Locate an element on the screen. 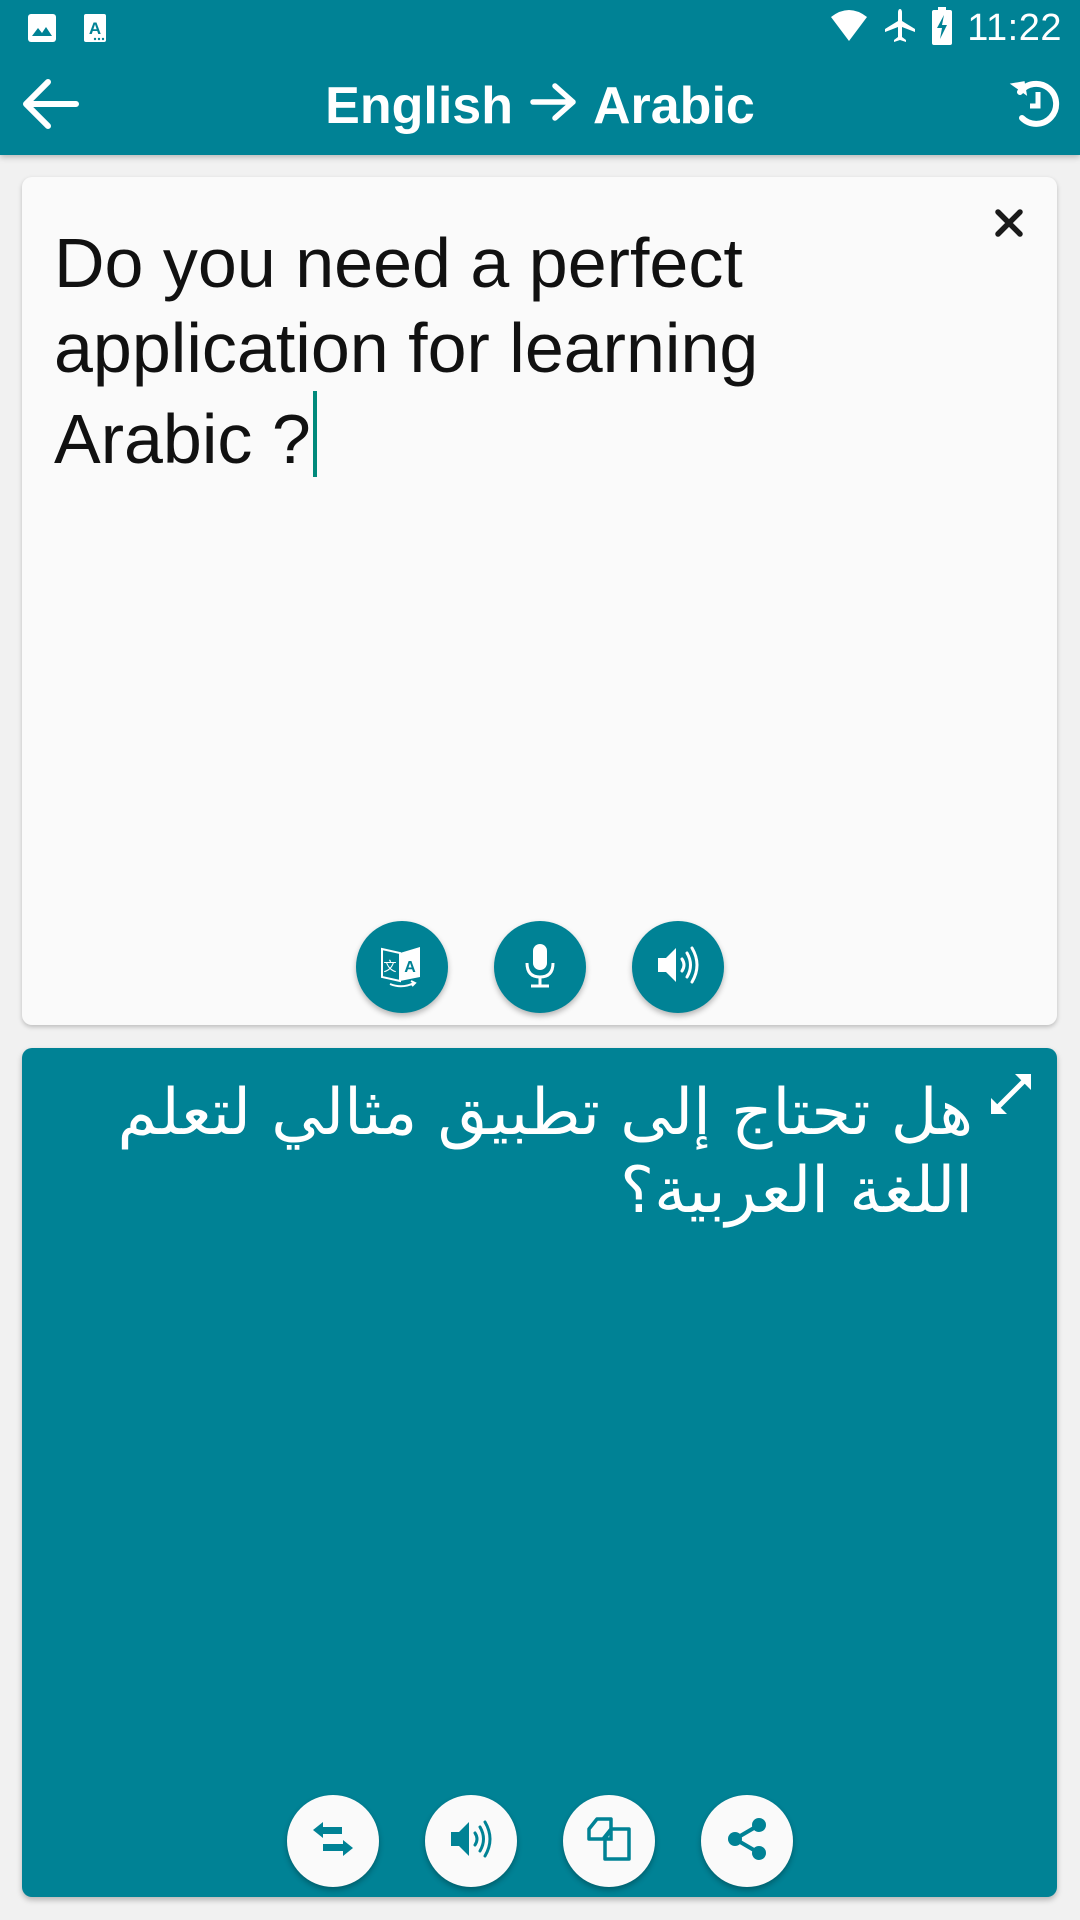 This screenshot has height=1920, width=1080. expand-icon is located at coordinates (1011, 1096).